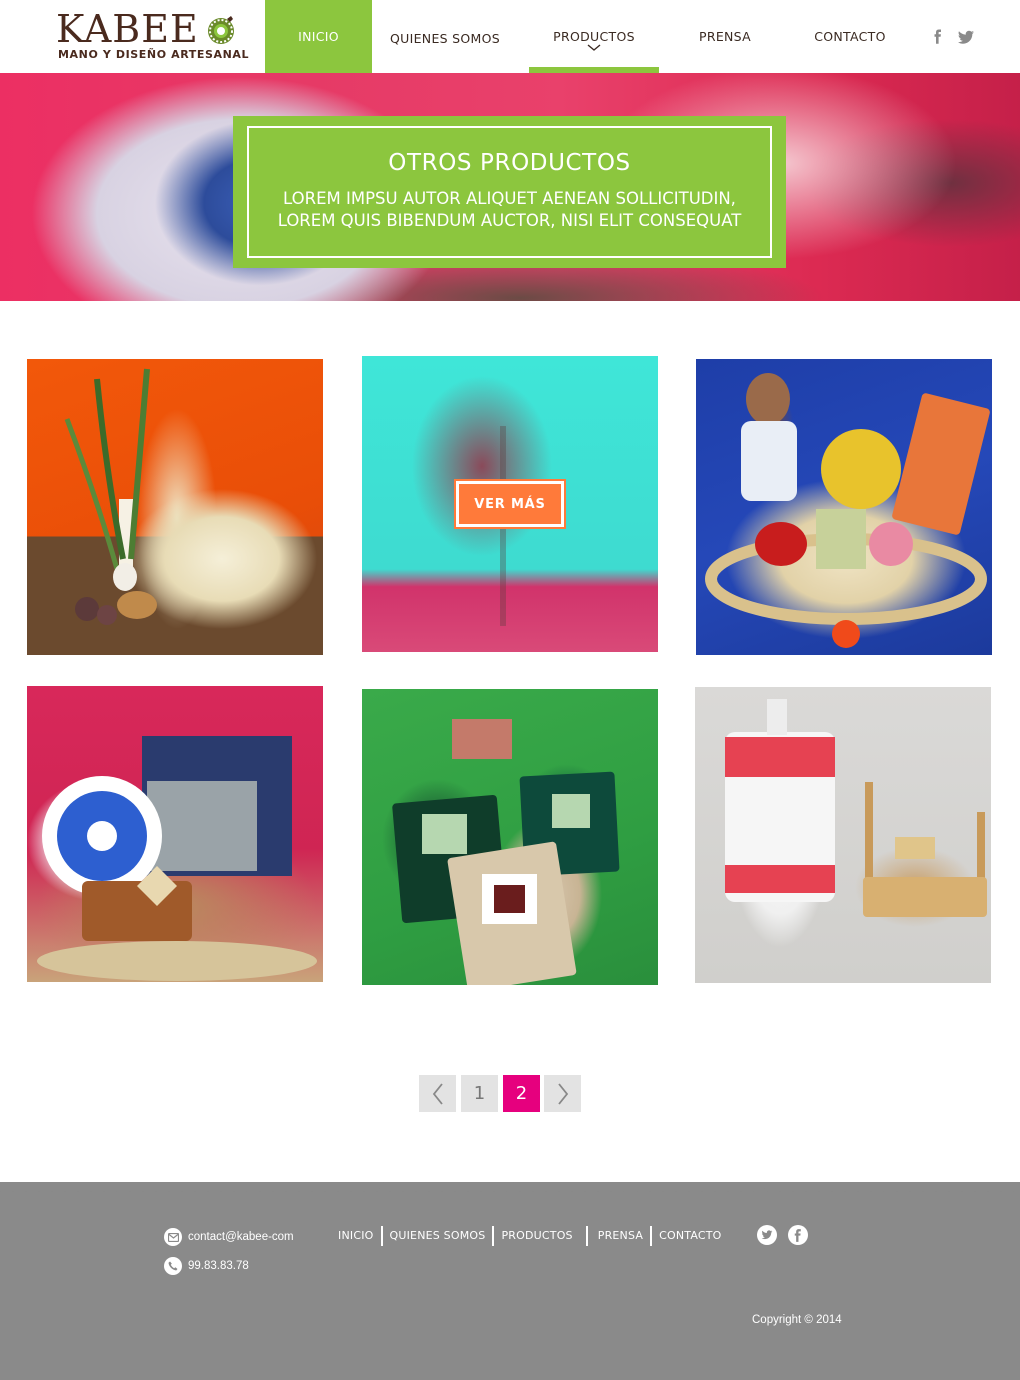 The image size is (1020, 1380). What do you see at coordinates (479, 1093) in the screenshot?
I see `pagination-page-1: 1` at bounding box center [479, 1093].